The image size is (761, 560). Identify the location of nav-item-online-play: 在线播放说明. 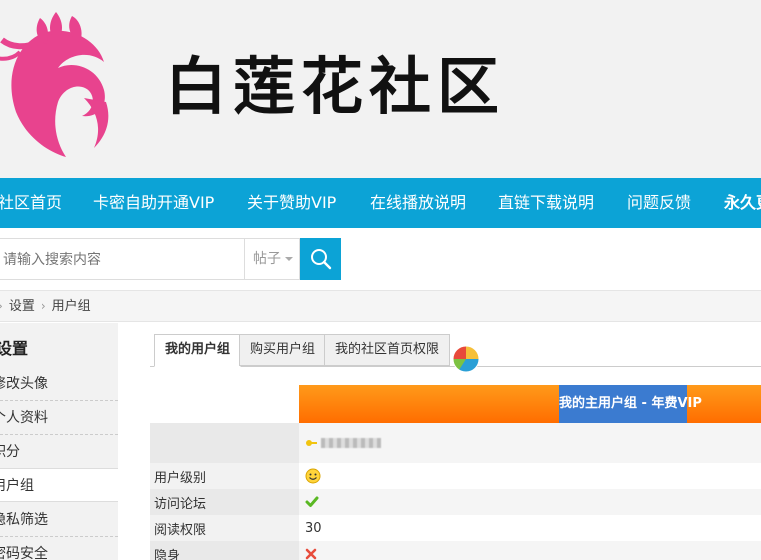
(418, 203).